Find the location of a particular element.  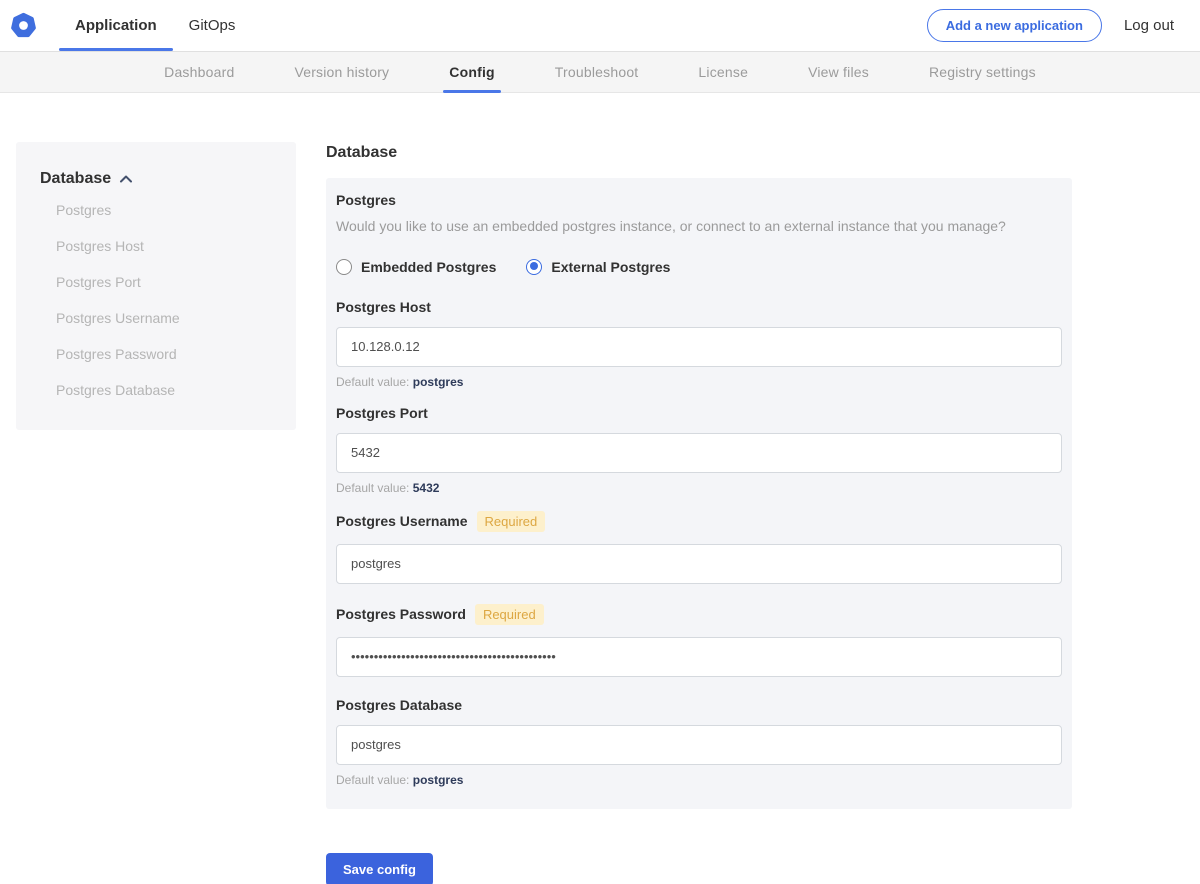

chevron-up-icon is located at coordinates (126, 179).